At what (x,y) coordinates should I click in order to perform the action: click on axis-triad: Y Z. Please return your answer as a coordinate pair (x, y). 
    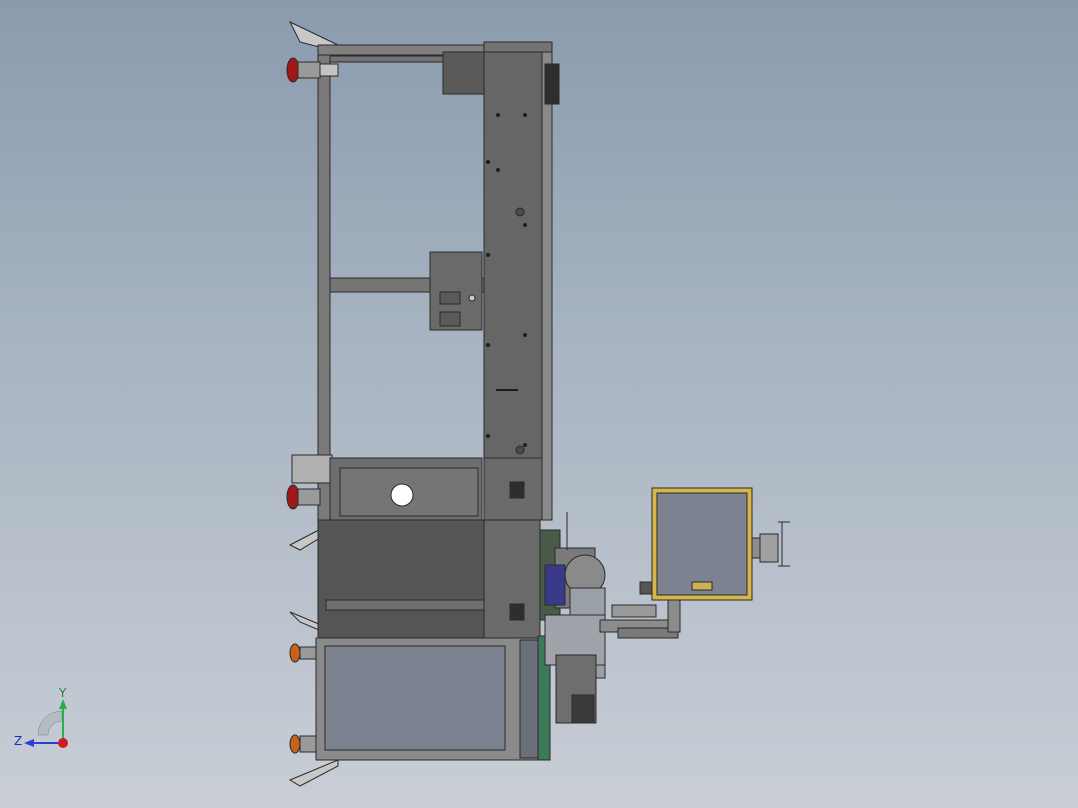
    Looking at the image, I should click on (41, 717).